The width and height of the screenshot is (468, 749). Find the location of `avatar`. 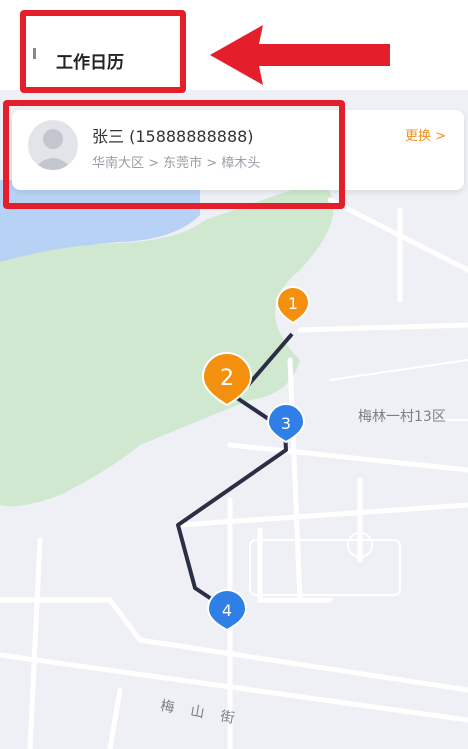

avatar is located at coordinates (53, 145).